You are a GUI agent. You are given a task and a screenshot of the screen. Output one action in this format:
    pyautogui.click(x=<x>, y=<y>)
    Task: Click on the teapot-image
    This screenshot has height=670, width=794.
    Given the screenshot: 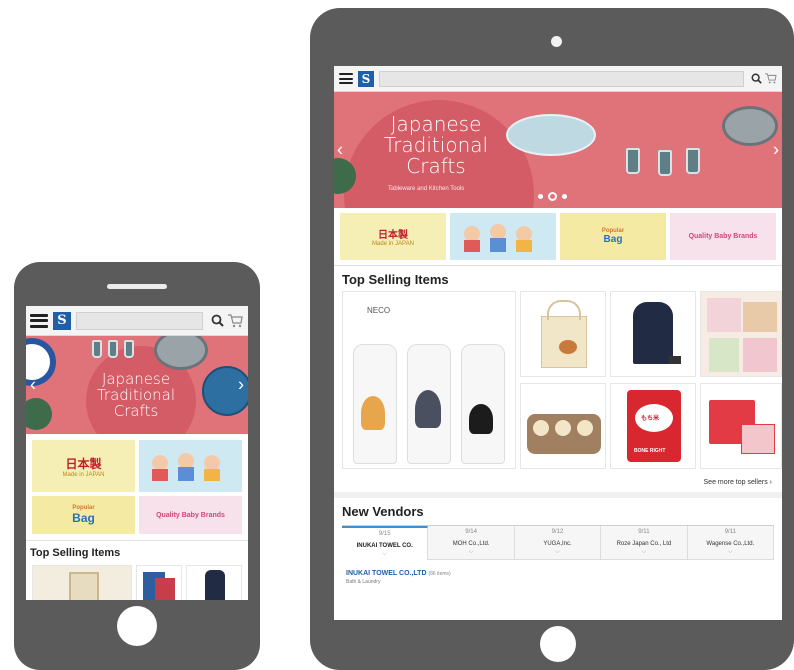 What is the action you would take?
    pyautogui.click(x=39, y=414)
    